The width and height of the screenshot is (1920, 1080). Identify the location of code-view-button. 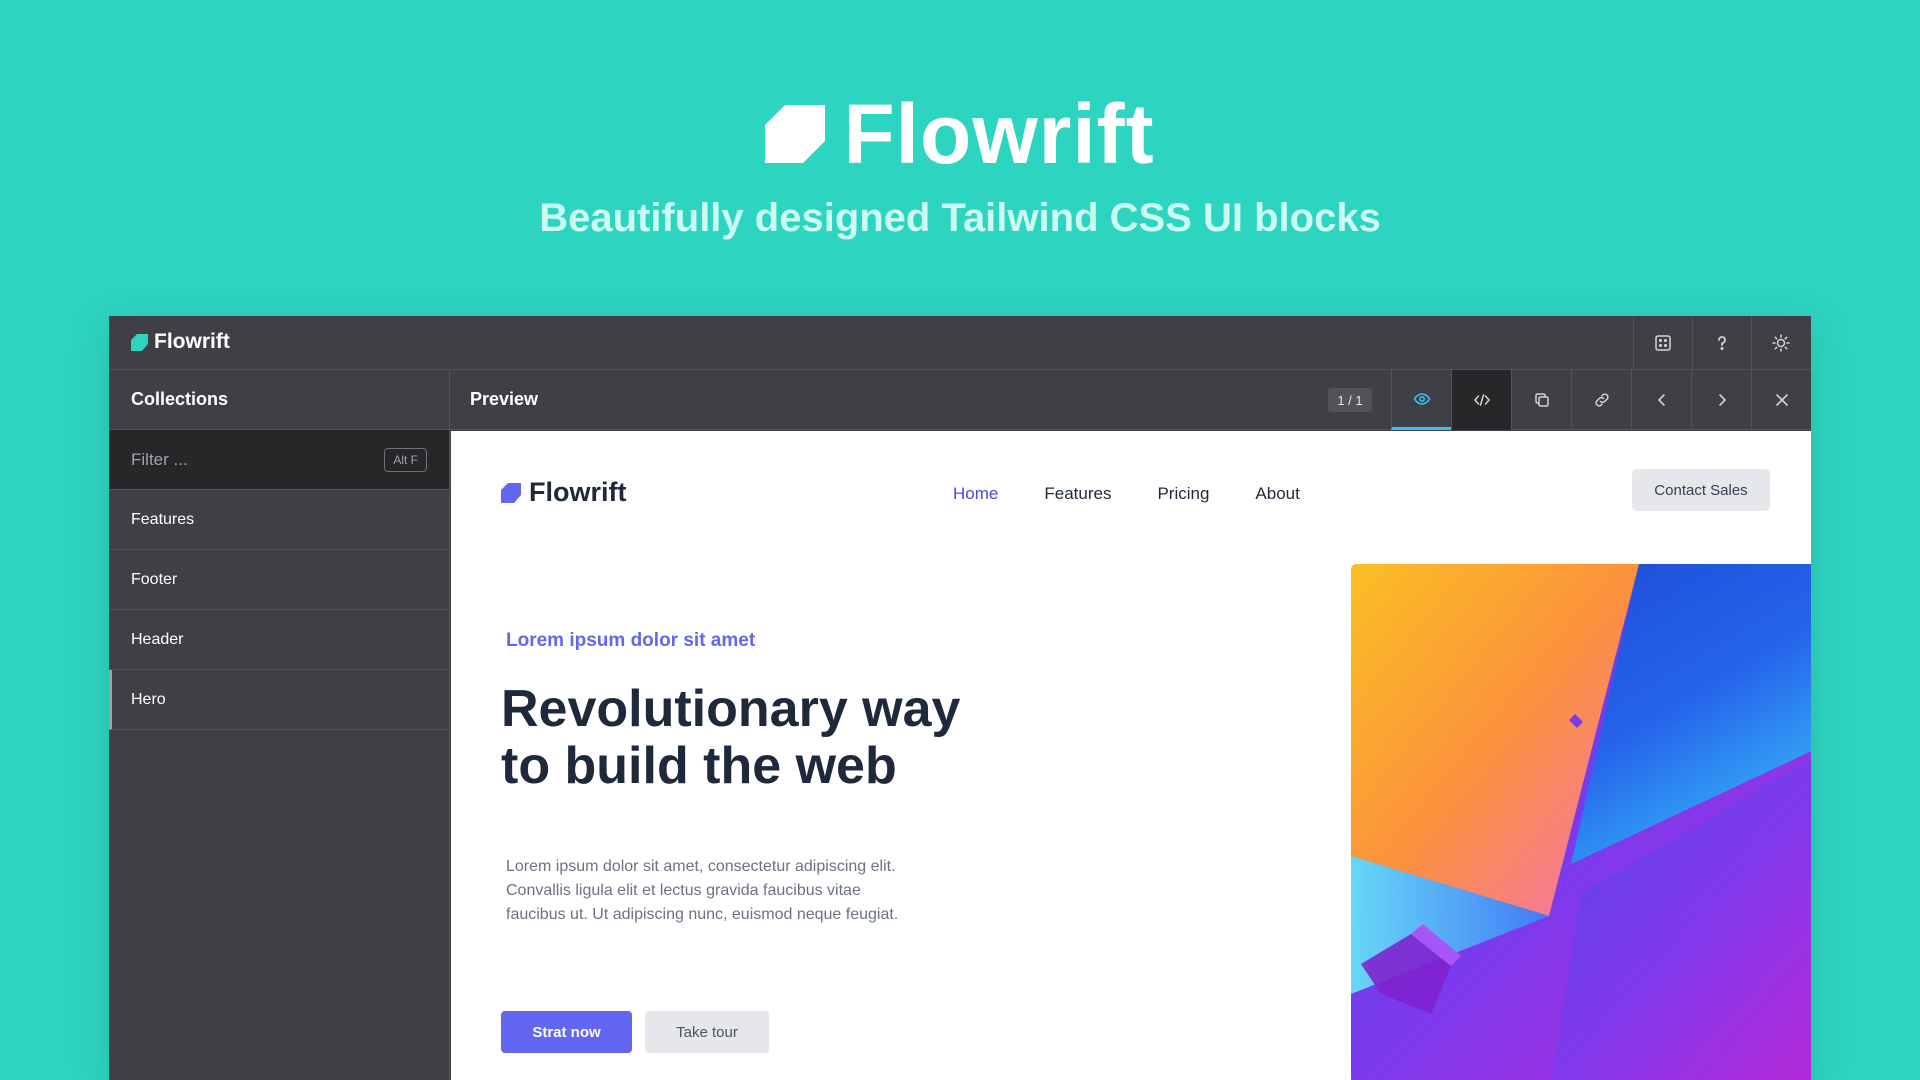
(1481, 400).